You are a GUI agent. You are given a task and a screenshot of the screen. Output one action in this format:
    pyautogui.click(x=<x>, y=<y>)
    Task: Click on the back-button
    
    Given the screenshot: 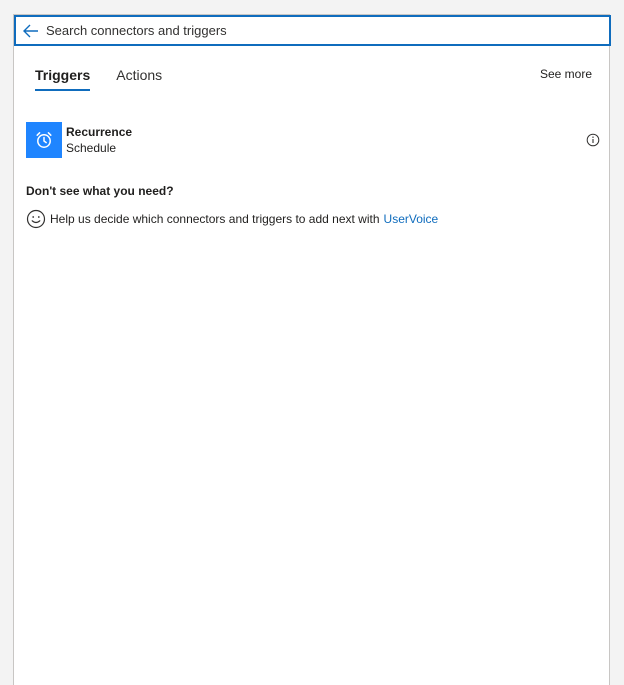 What is the action you would take?
    pyautogui.click(x=31, y=30)
    